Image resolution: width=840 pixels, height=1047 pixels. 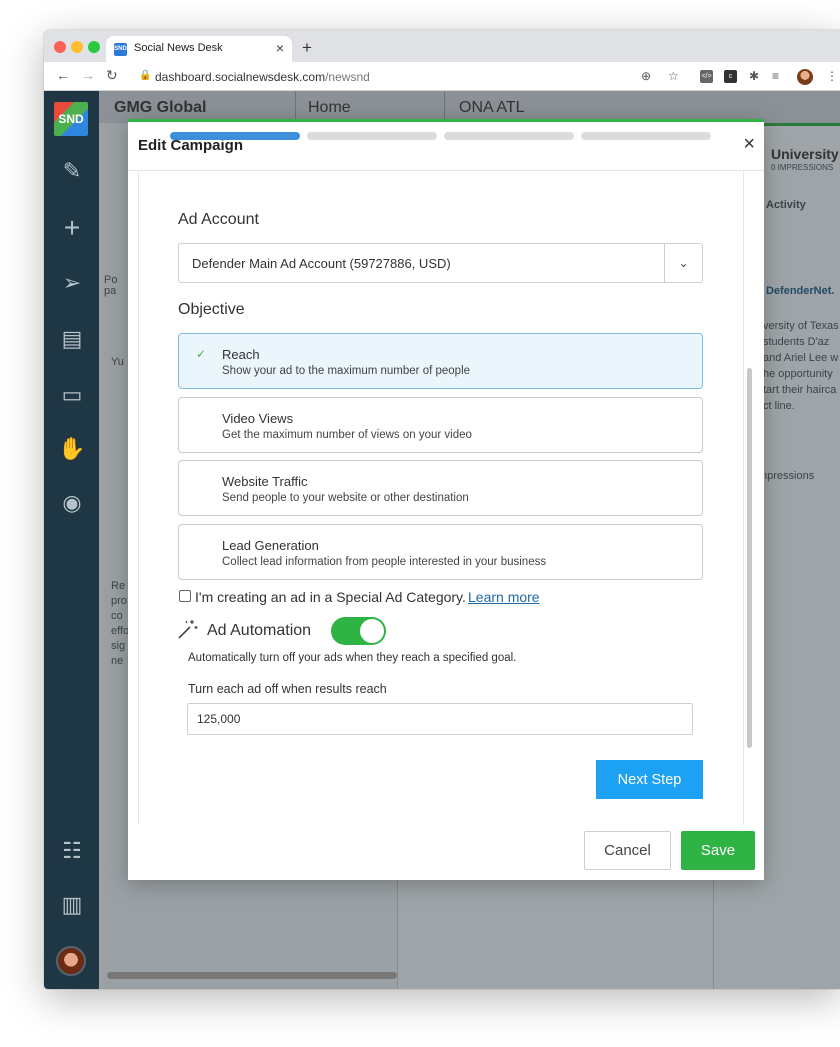 What do you see at coordinates (329, 108) in the screenshot?
I see `column-title-home: Home` at bounding box center [329, 108].